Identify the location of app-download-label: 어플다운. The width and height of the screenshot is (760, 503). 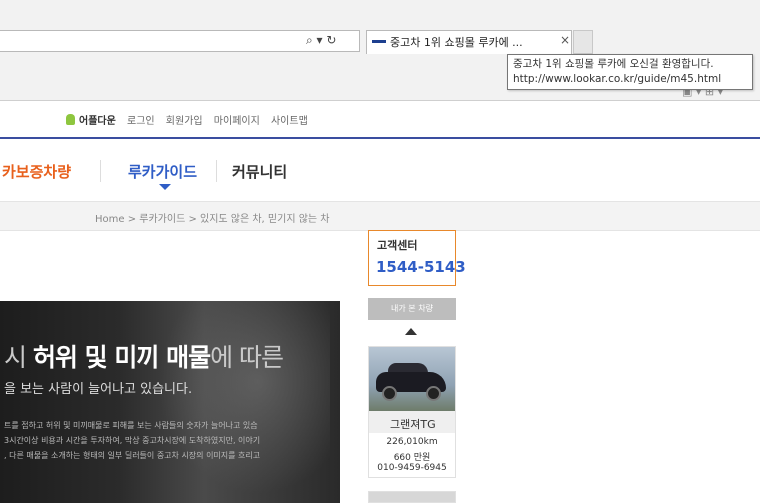
(97, 121).